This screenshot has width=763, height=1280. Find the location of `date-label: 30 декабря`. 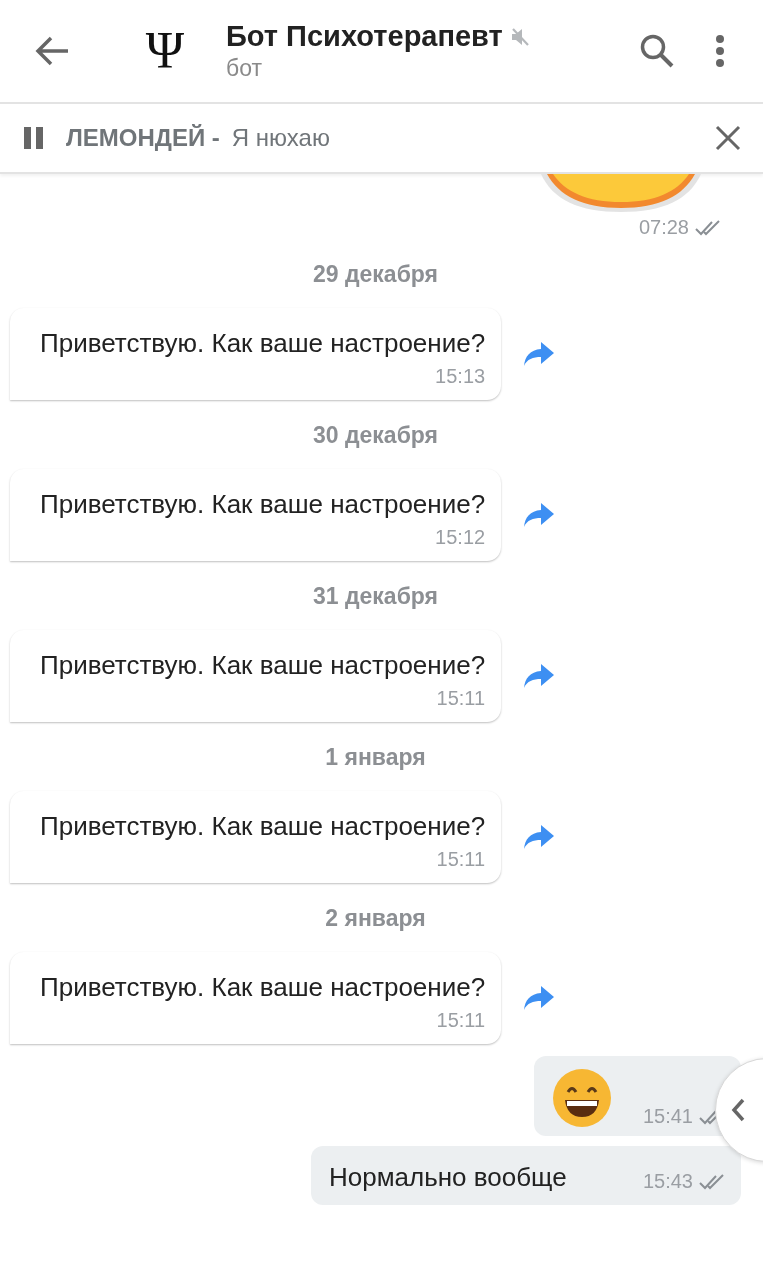

date-label: 30 декабря is located at coordinates (375, 435).